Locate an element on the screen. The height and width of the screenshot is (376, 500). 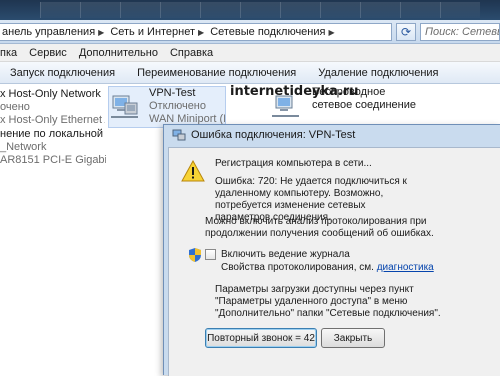
taskbar-top is located at coordinates (250, 10).